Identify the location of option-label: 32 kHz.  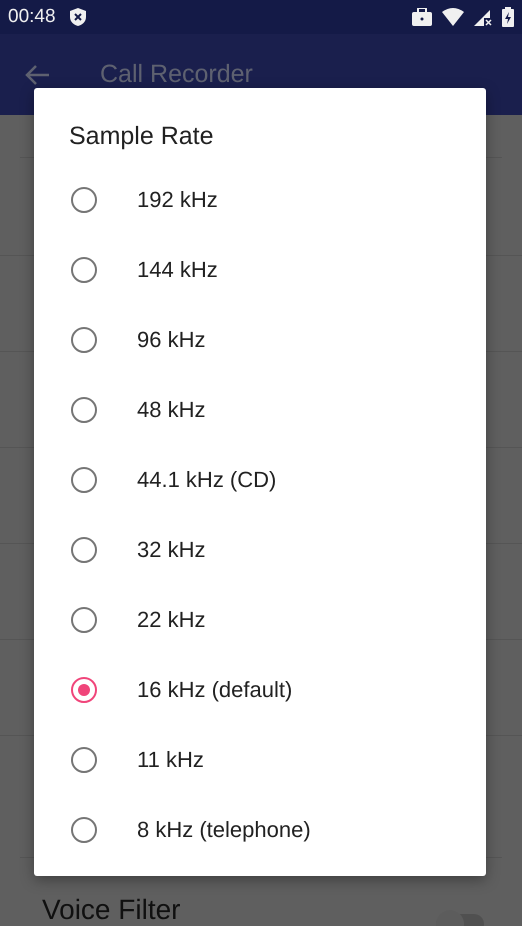
(171, 550).